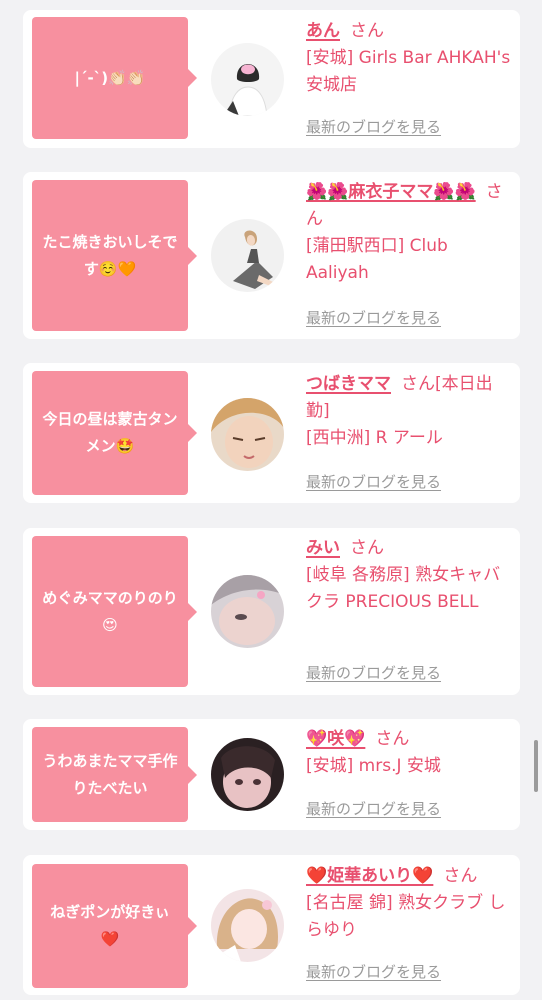 The height and width of the screenshot is (1000, 542). Describe the element at coordinates (114, 611) in the screenshot. I see `message-bubble: めぐみママのりのり😍` at that location.